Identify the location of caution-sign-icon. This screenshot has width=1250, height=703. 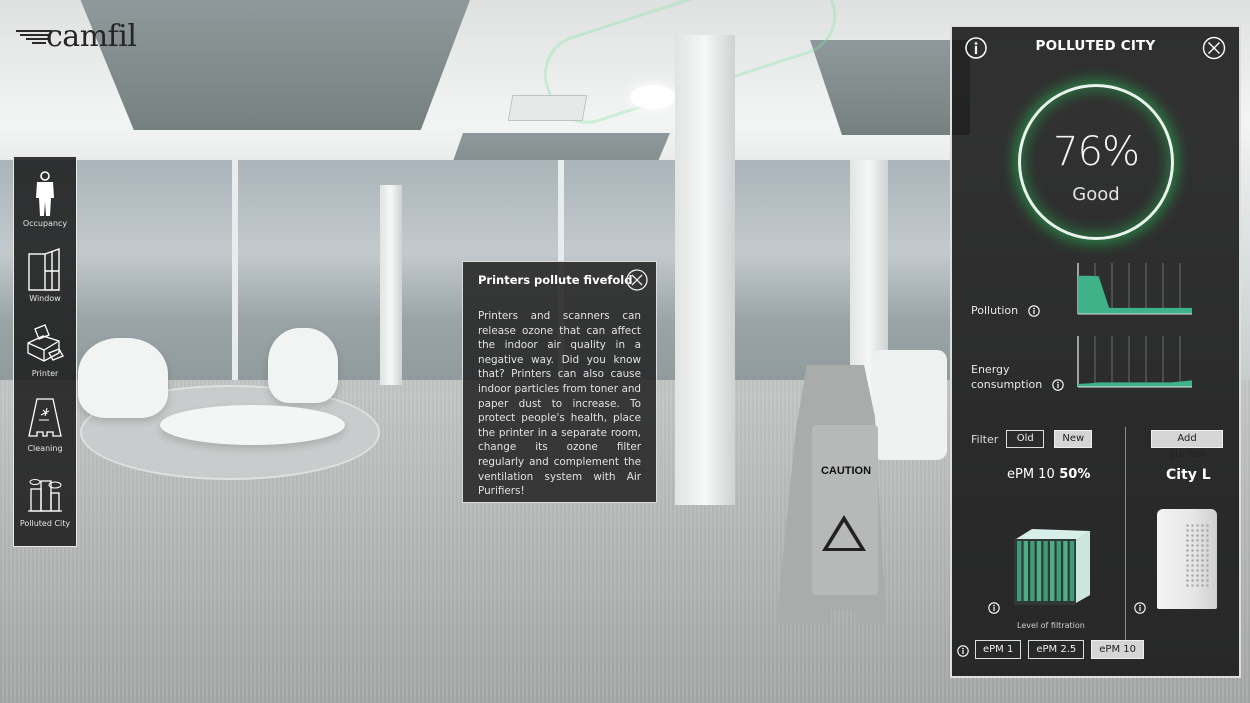
(45, 419).